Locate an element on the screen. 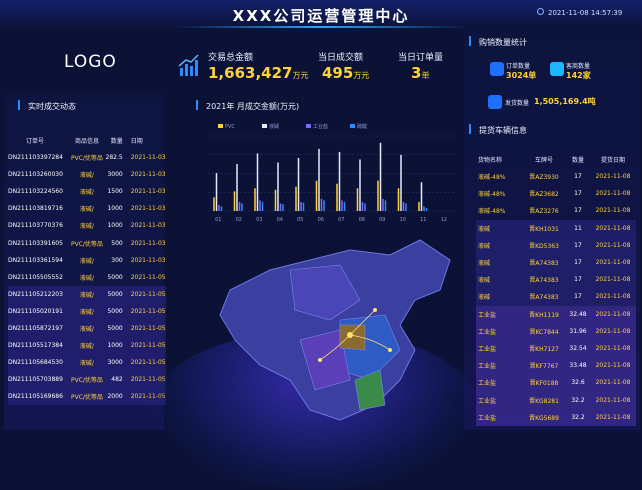 The width and height of the screenshot is (642, 490). col-goods: 货物名称 is located at coordinates (490, 160).